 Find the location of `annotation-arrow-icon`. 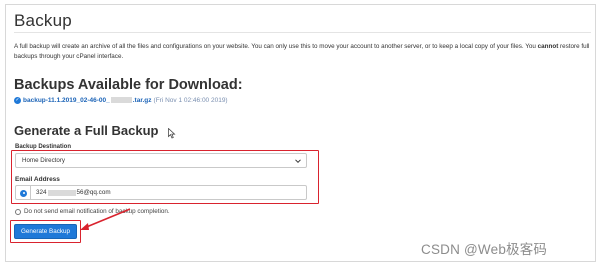

annotation-arrow-icon is located at coordinates (105, 219).